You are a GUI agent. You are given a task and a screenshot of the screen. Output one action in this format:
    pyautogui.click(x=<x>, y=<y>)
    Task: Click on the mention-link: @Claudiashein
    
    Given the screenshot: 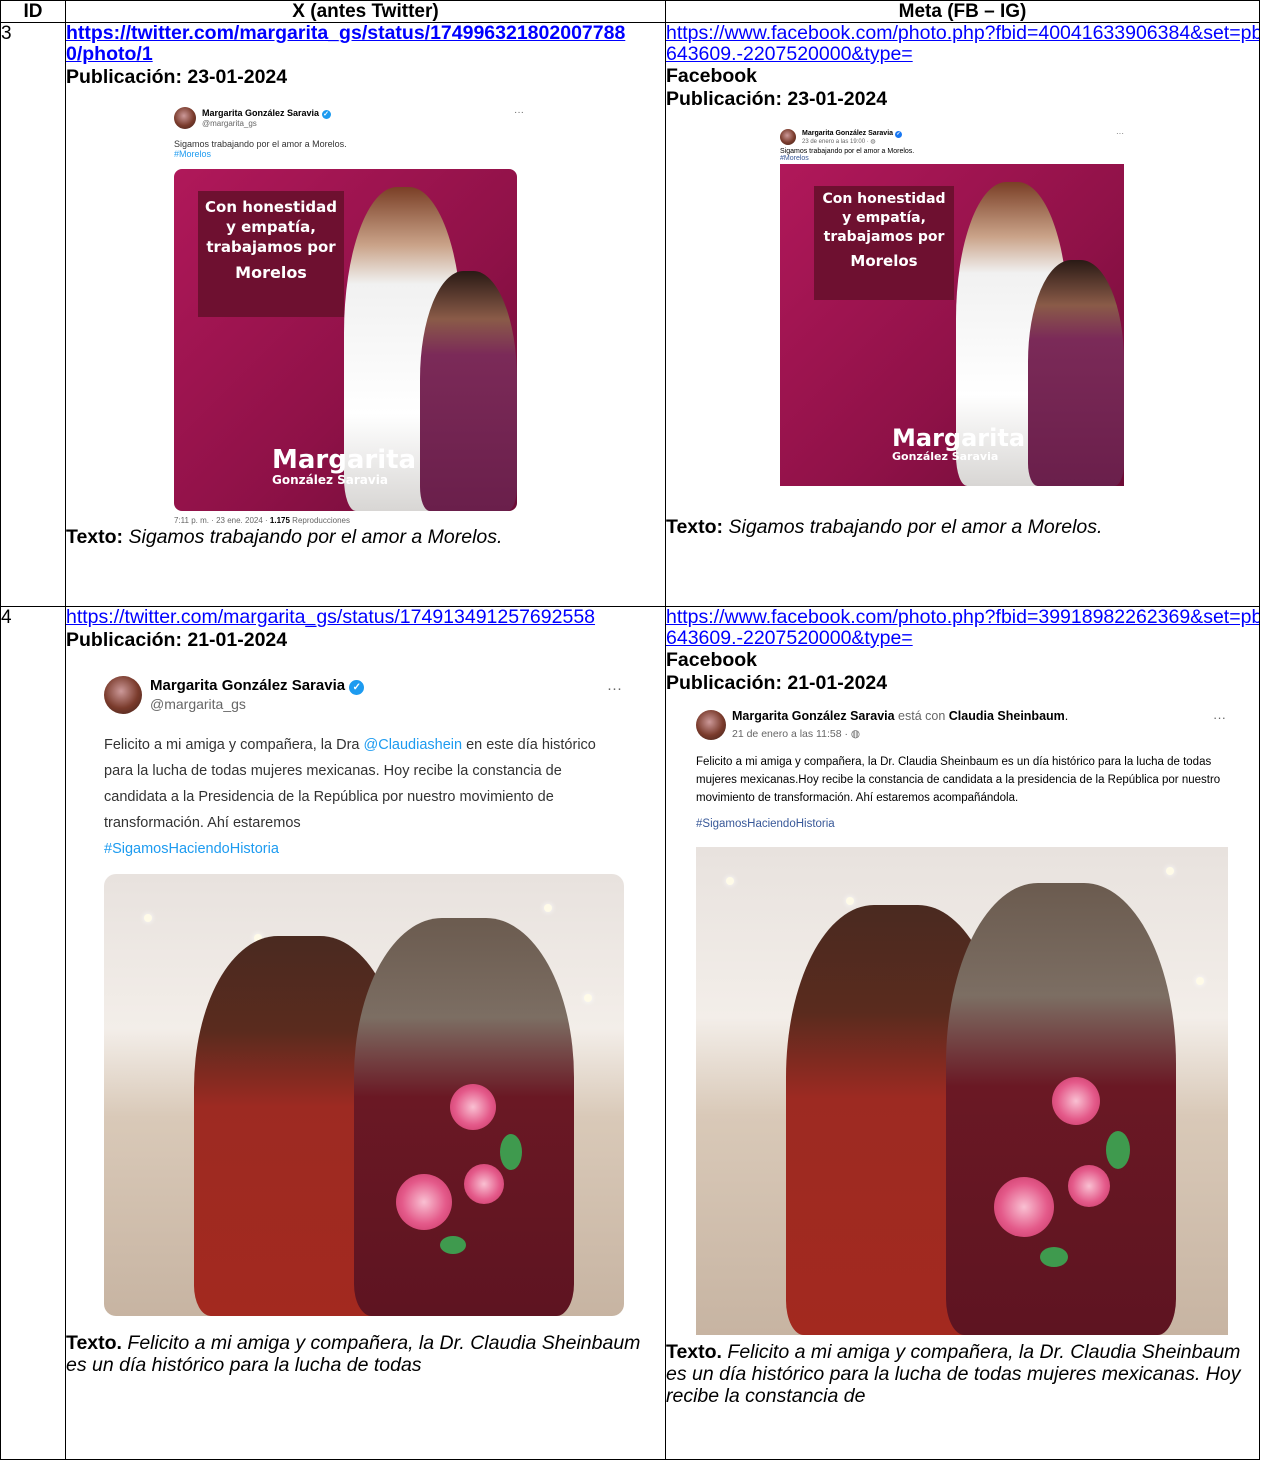 What is the action you would take?
    pyautogui.click(x=413, y=745)
    